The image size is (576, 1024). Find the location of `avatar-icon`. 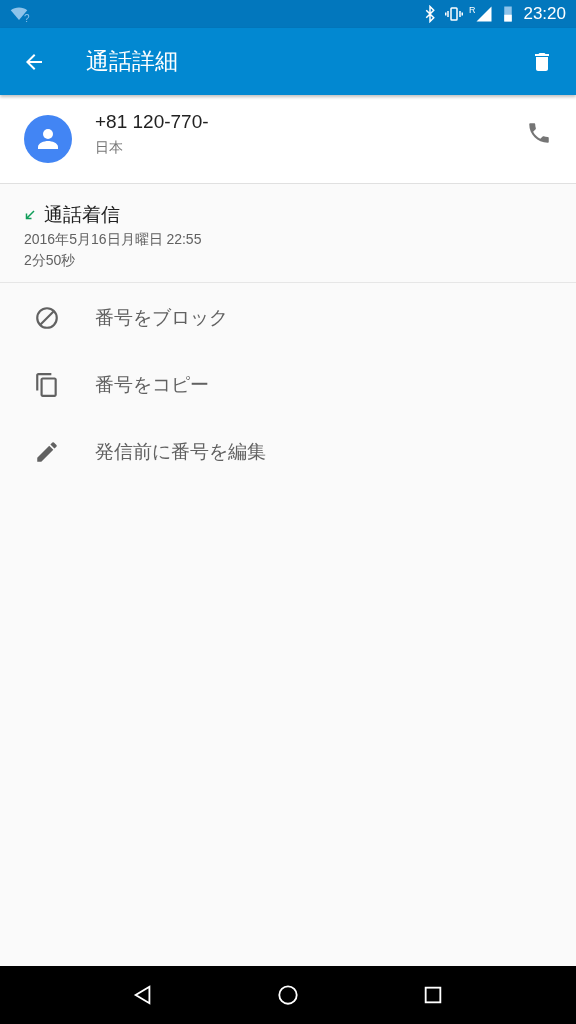

avatar-icon is located at coordinates (48, 139).